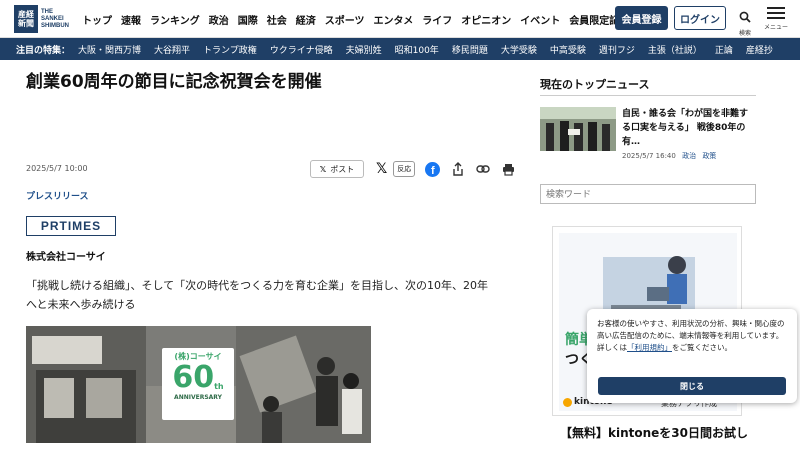 This screenshot has height=459, width=800. What do you see at coordinates (342, 169) in the screenshot?
I see `post-label: ポスト` at bounding box center [342, 169].